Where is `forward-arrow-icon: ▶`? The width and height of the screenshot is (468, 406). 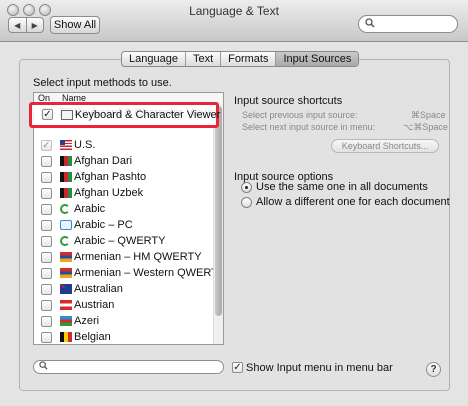
forward-arrow-icon: ▶ is located at coordinates (34, 25).